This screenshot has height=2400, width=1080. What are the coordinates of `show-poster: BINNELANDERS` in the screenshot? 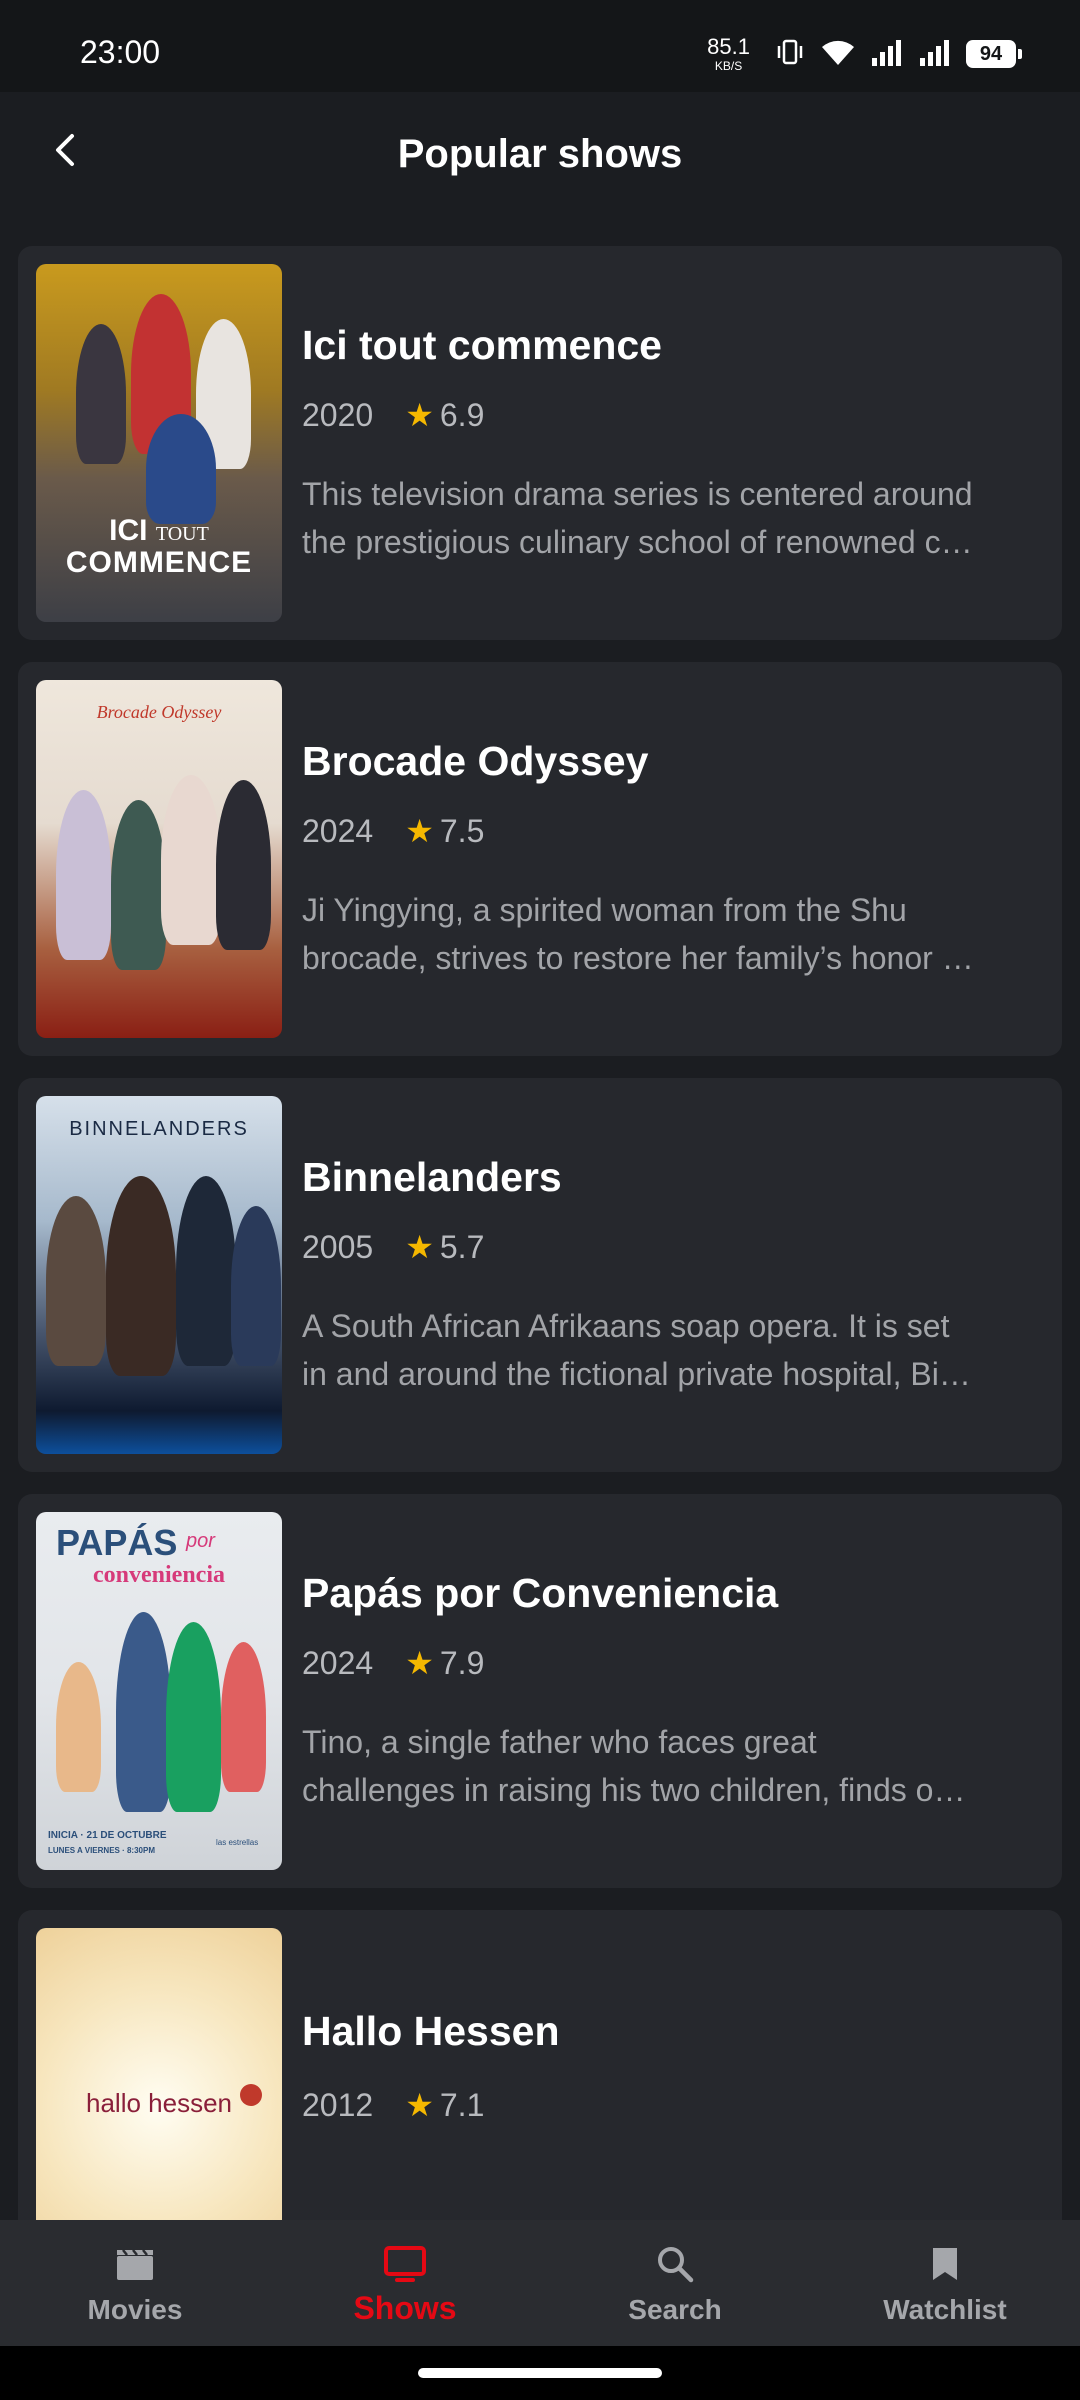 It's located at (159, 1275).